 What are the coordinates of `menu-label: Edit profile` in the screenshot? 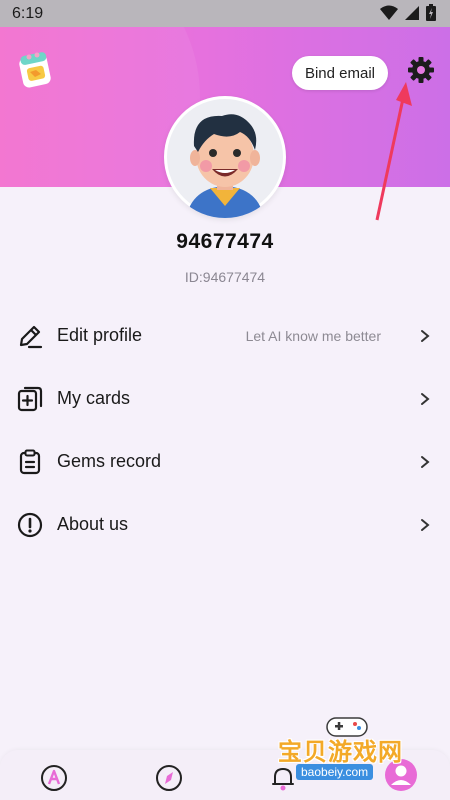 It's located at (100, 335).